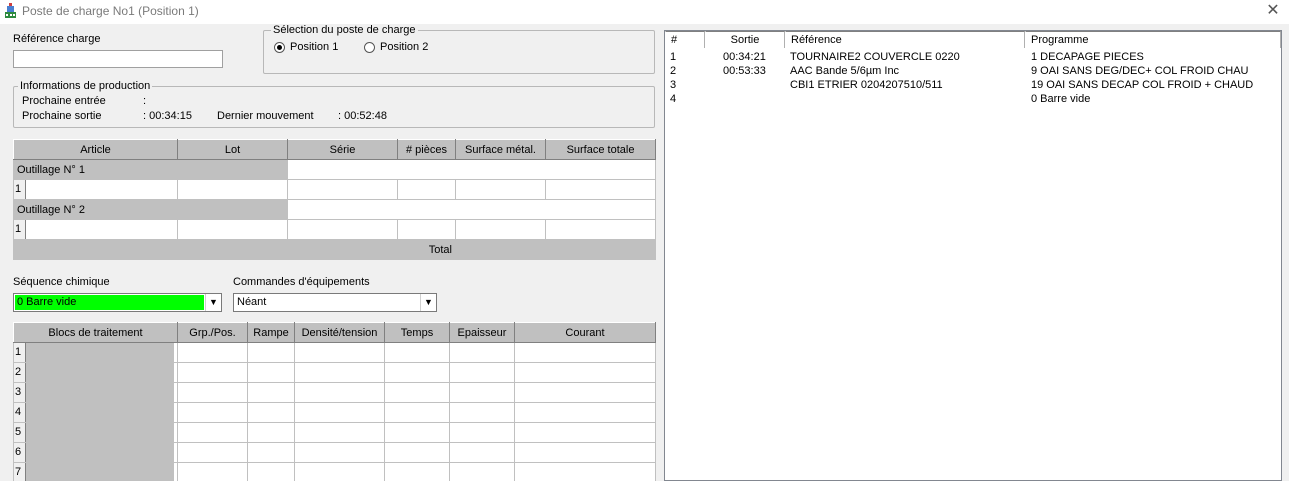 This screenshot has width=1289, height=481. I want to click on total-surface-metal, so click(500, 249).